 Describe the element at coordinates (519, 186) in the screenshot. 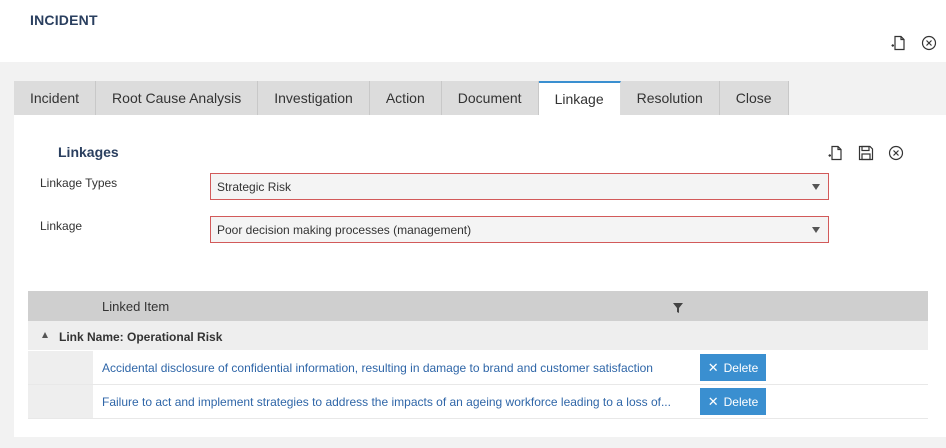

I see `linkage-types-select: Strategic Risk` at that location.